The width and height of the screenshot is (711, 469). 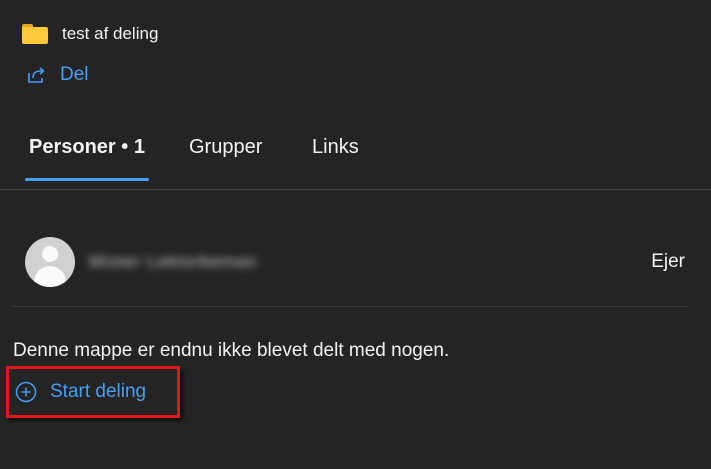 What do you see at coordinates (87, 179) in the screenshot?
I see `active-tab-indicator` at bounding box center [87, 179].